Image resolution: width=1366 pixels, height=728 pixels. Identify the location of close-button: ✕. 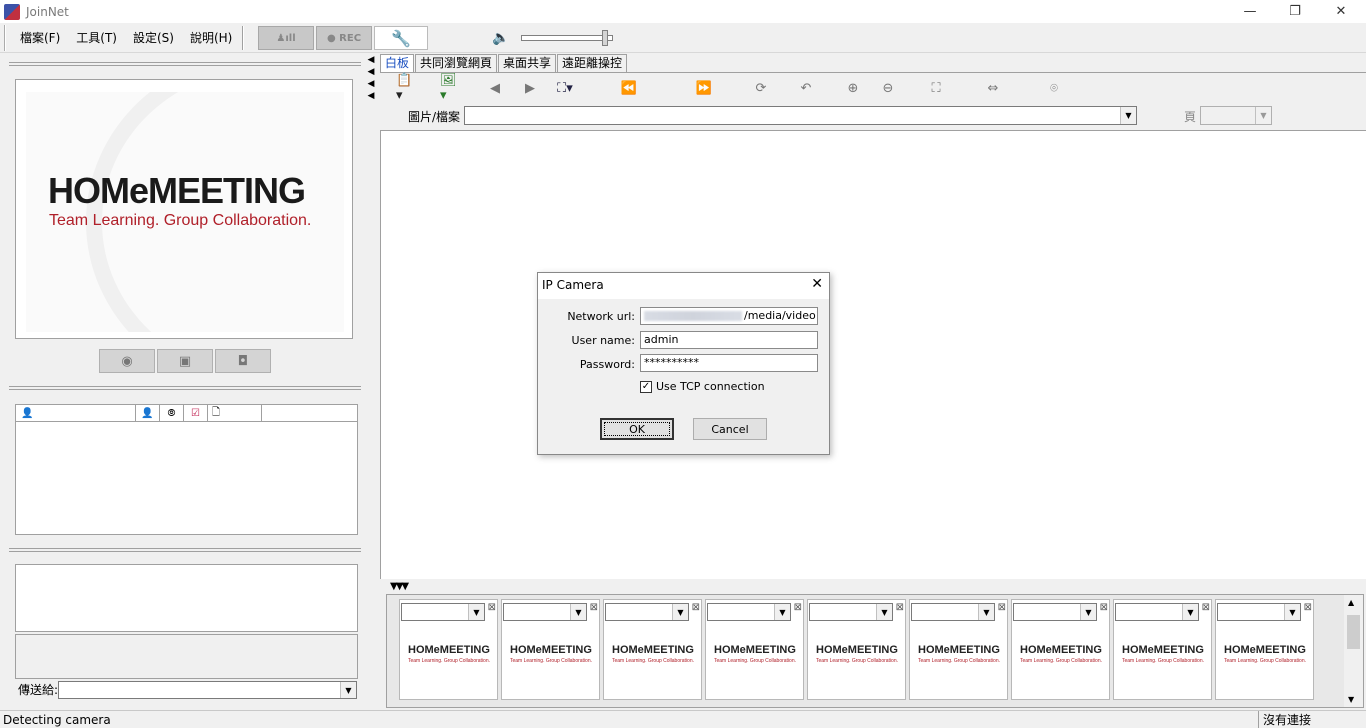
(1341, 11).